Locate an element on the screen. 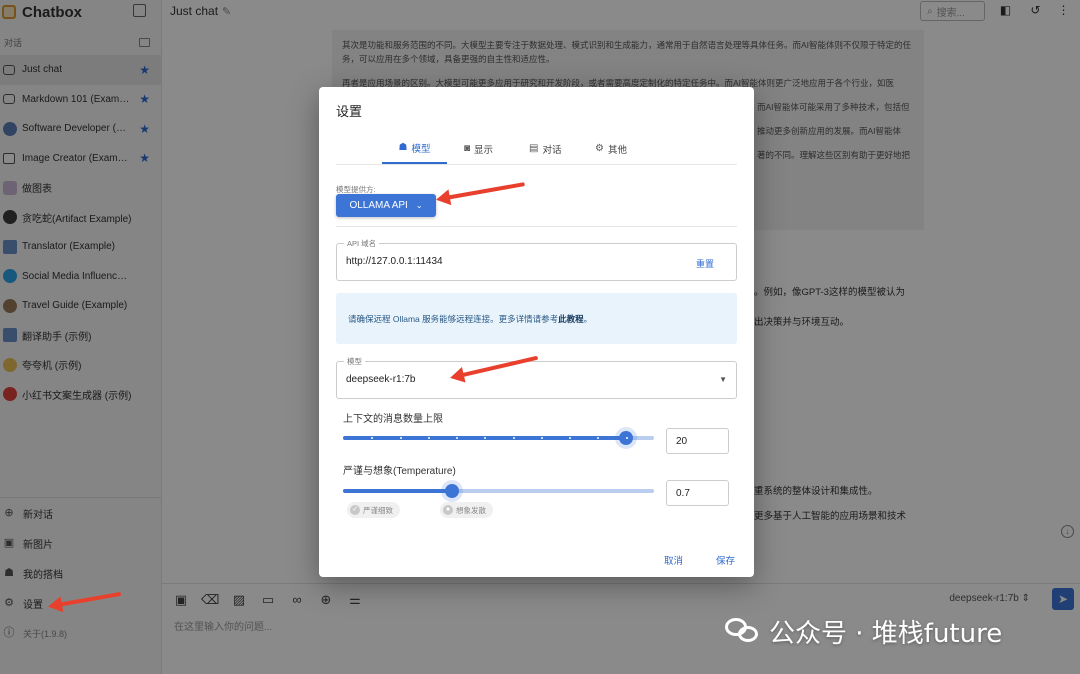 The image size is (1080, 674). model-label: 模型 is located at coordinates (354, 361).